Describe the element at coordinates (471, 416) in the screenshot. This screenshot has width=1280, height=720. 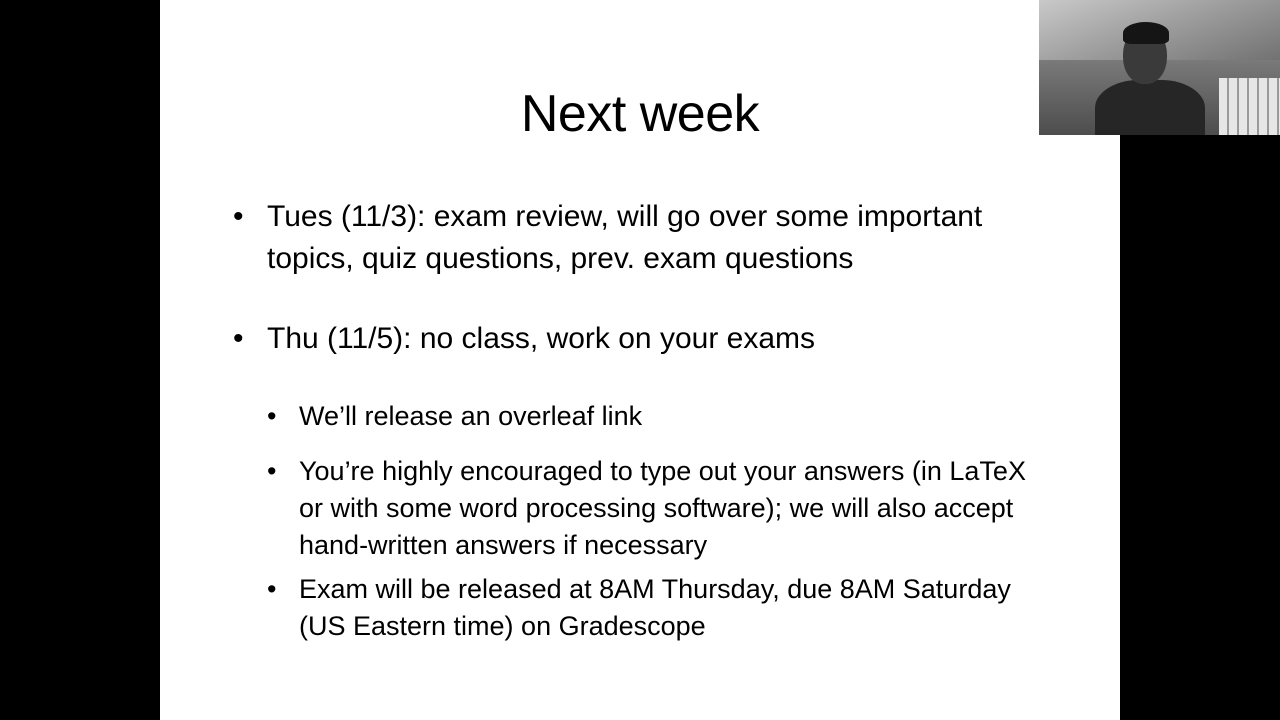
I see `sub-bullet-text: We’ll release an overleaf link` at that location.